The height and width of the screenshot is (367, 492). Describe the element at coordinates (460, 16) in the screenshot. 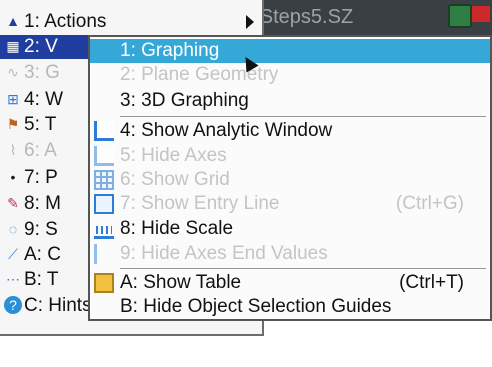

I see `document-icon` at that location.